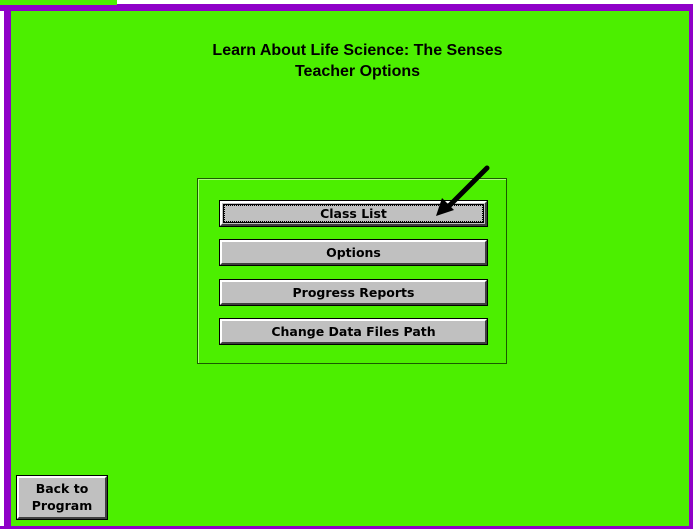 Image resolution: width=693 pixels, height=529 pixels. Describe the element at coordinates (357, 71) in the screenshot. I see `title-line-section: Teacher Options` at that location.